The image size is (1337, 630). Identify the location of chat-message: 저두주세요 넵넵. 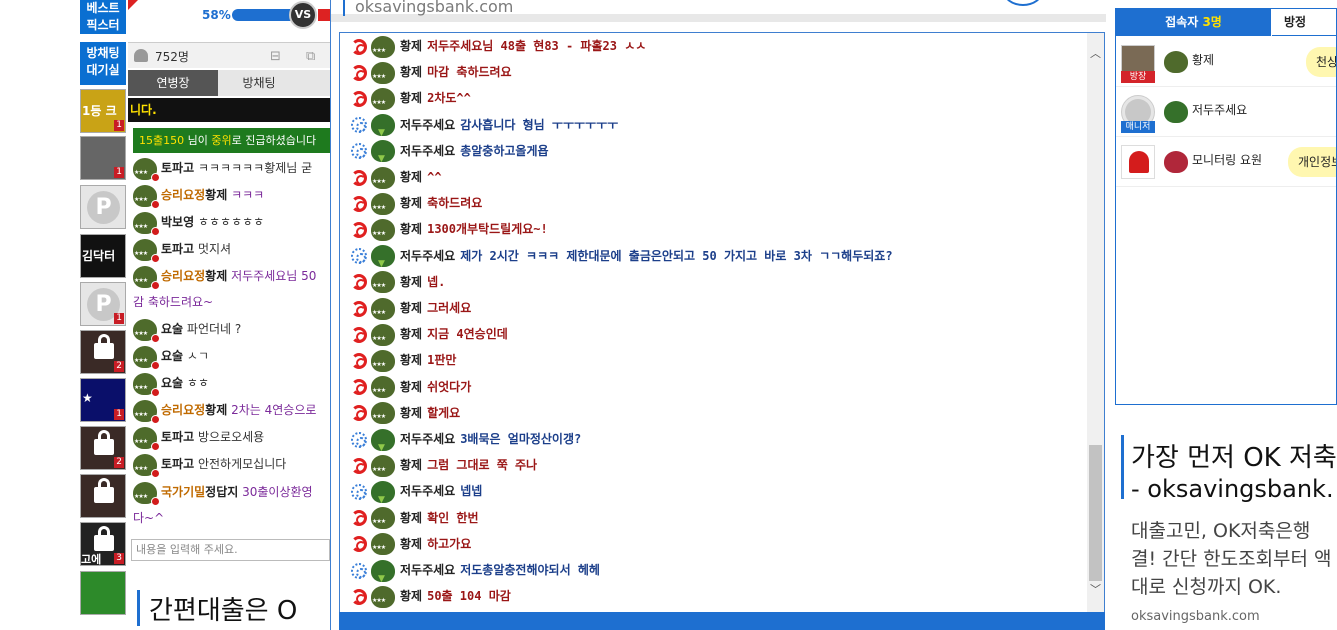
(416, 495).